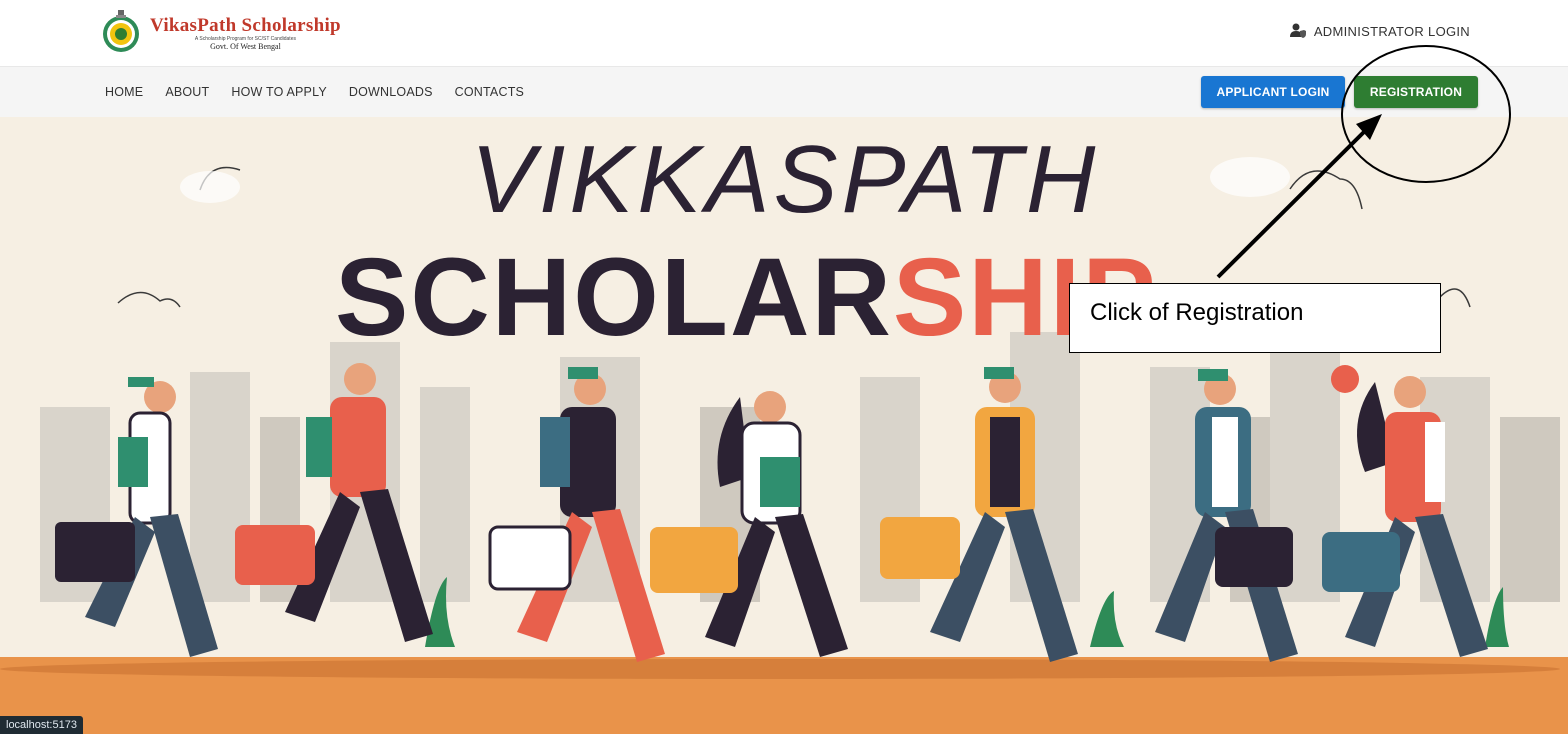 This screenshot has height=734, width=1568. Describe the element at coordinates (245, 46) in the screenshot. I see `brand-subtitle: Govt. Of West Bengal` at that location.